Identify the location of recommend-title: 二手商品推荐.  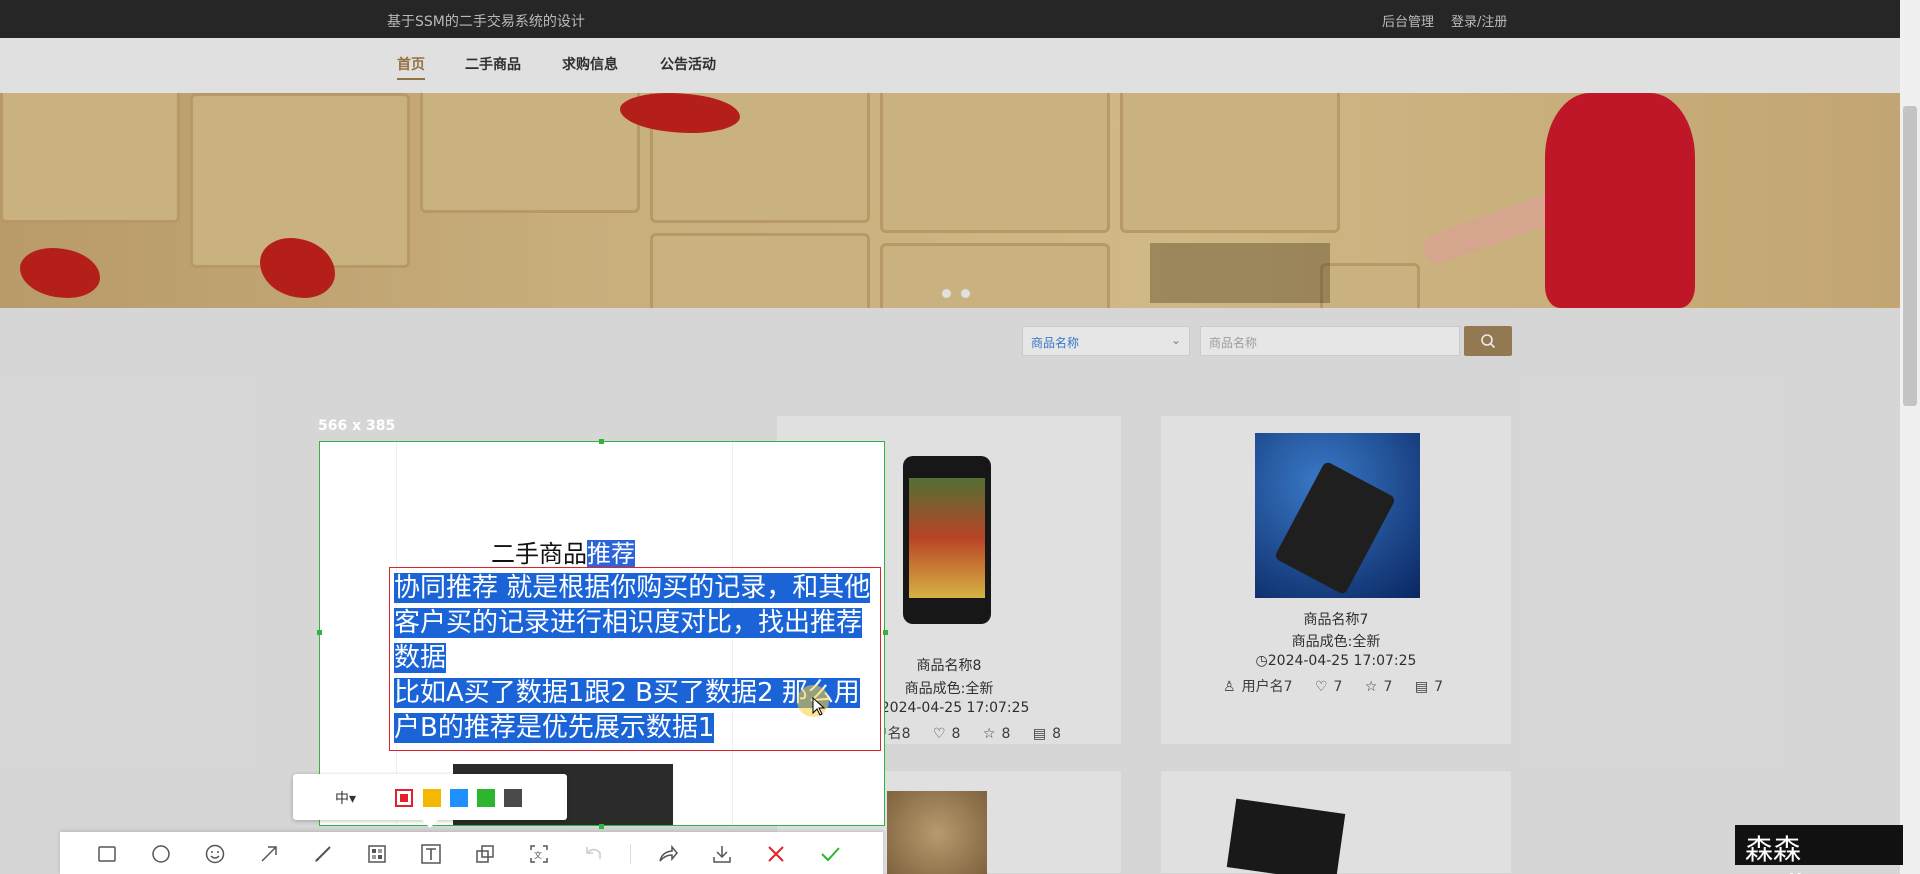
(563, 554).